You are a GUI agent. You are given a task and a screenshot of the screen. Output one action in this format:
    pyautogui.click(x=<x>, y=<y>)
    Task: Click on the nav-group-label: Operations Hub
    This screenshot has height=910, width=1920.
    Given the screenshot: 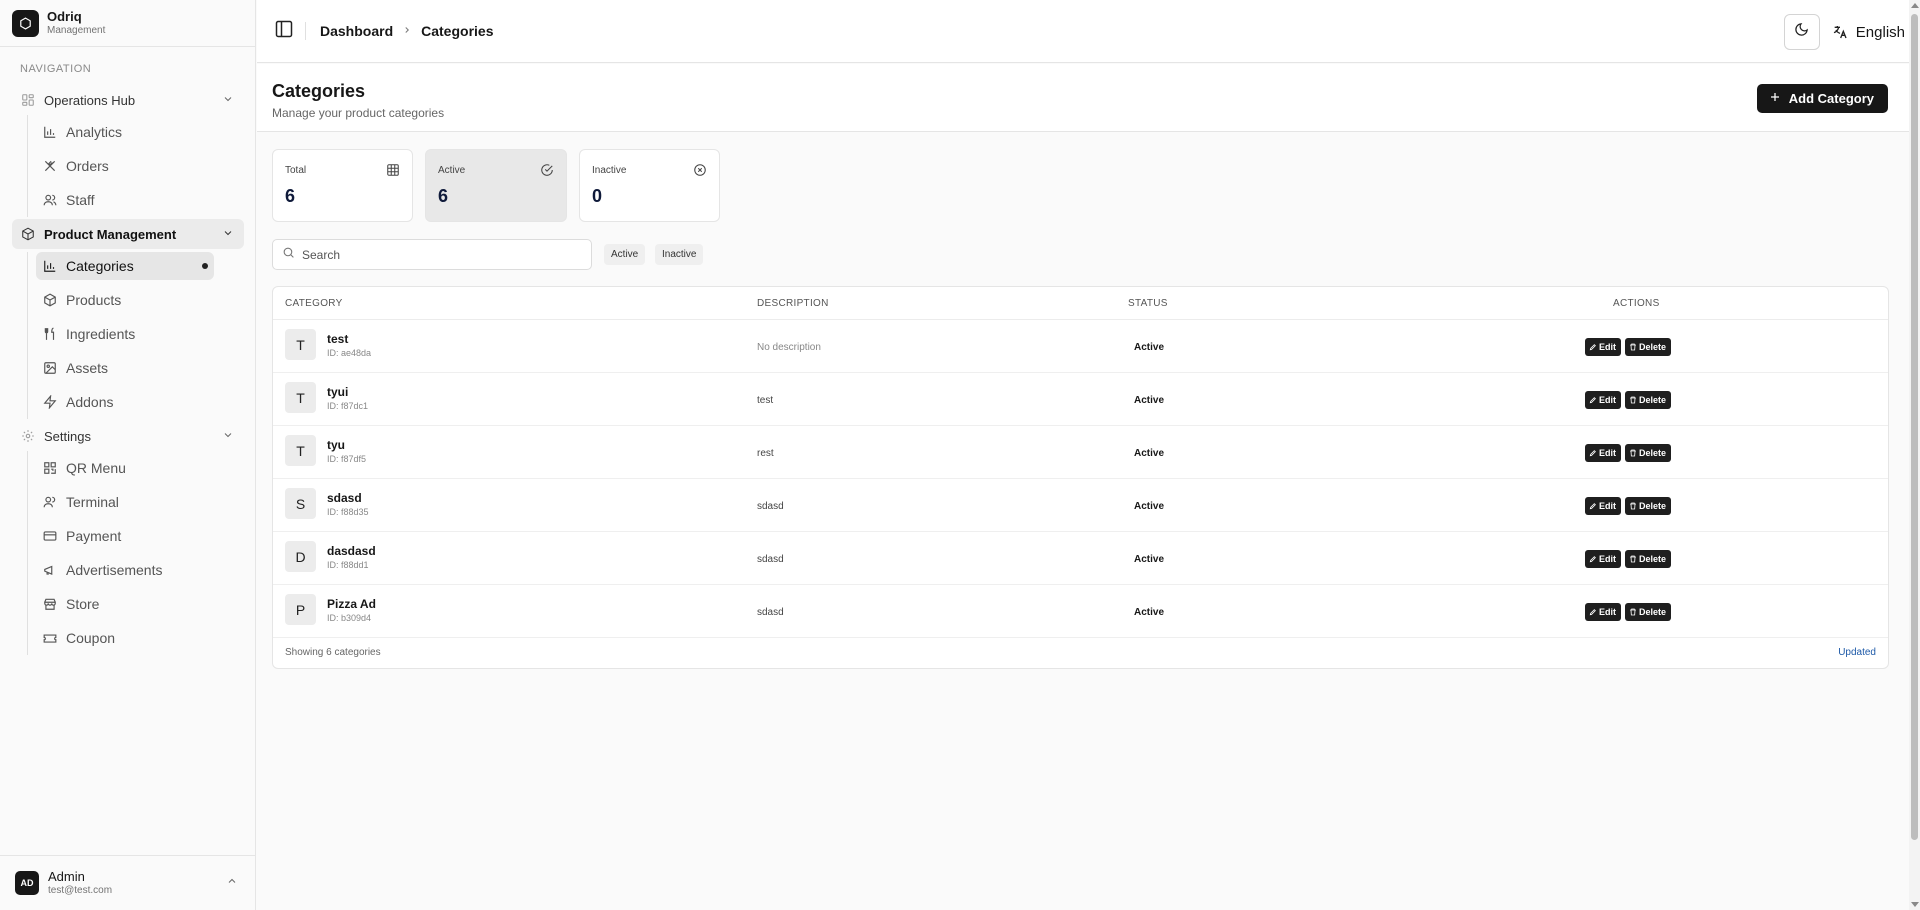 What is the action you would take?
    pyautogui.click(x=90, y=100)
    